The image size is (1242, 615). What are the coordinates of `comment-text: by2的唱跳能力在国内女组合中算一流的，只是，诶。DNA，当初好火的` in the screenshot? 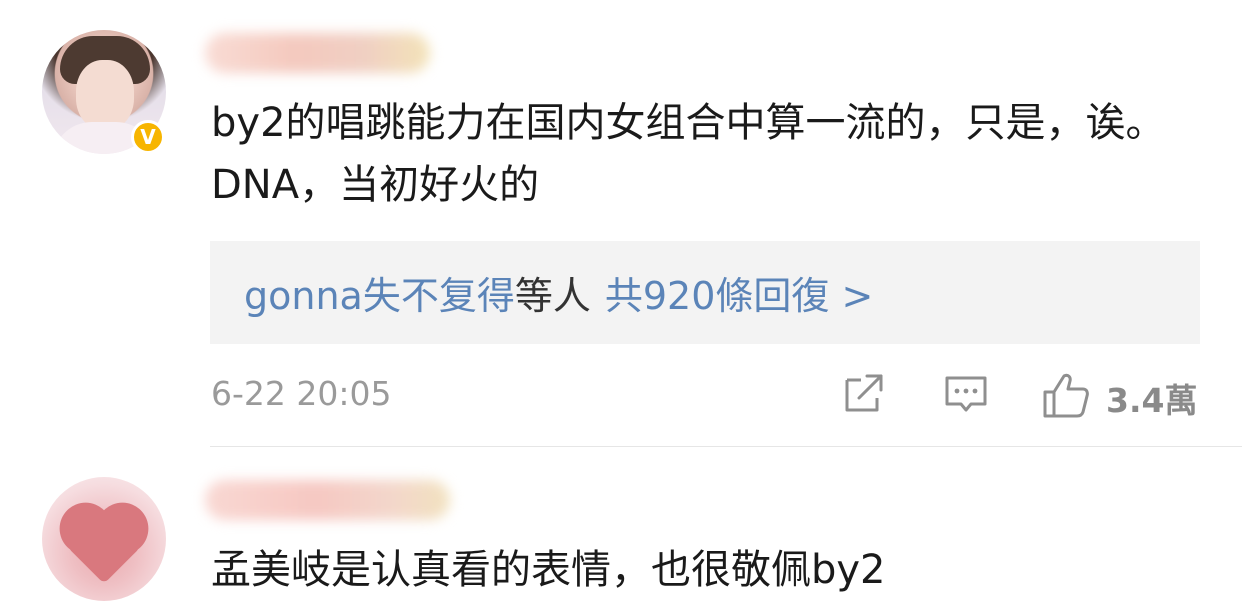 It's located at (688, 154).